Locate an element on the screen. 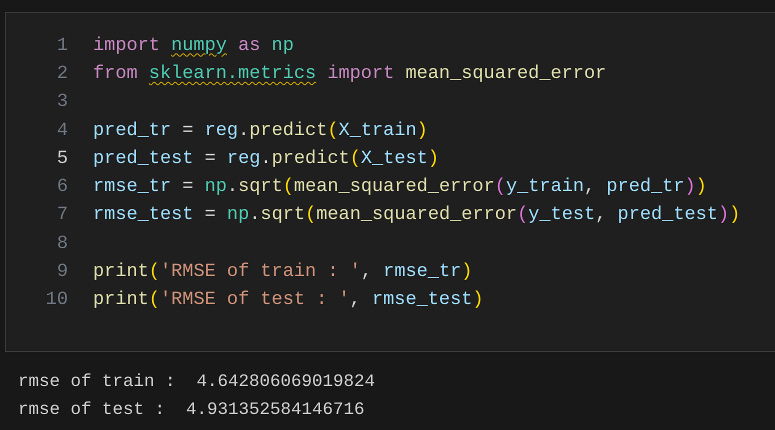 This screenshot has width=775, height=430. line-number: 9 is located at coordinates (62, 271).